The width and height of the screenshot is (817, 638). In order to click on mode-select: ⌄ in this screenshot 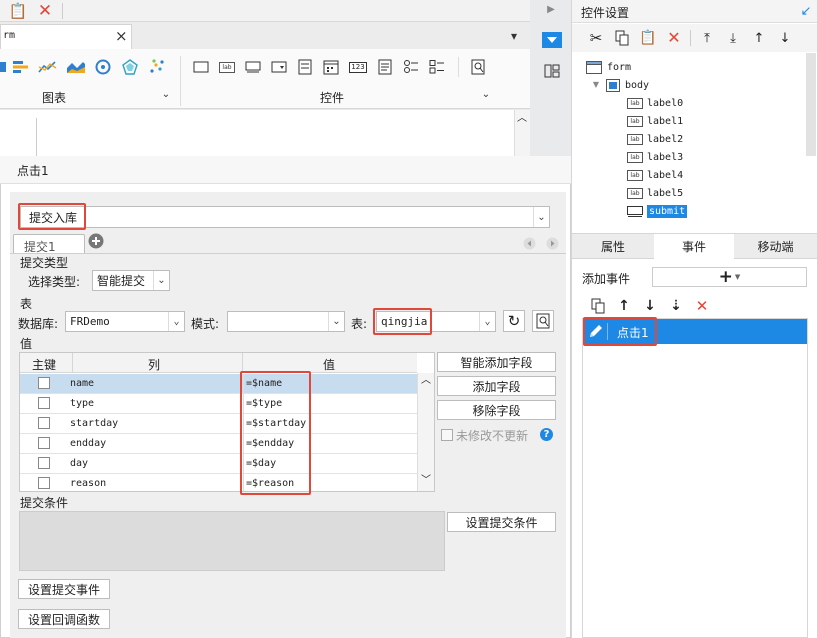, I will do `click(286, 321)`.